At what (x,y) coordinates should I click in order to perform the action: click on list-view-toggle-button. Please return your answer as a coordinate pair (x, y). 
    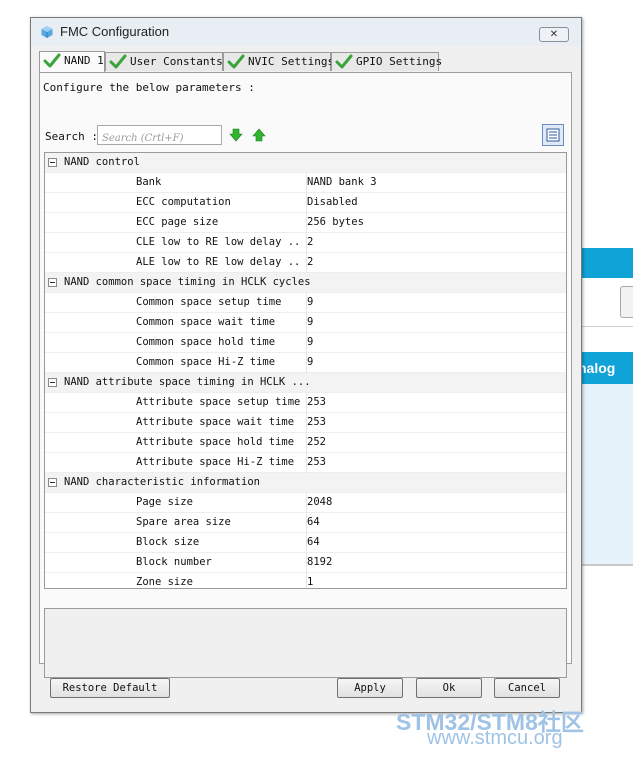
    Looking at the image, I should click on (553, 135).